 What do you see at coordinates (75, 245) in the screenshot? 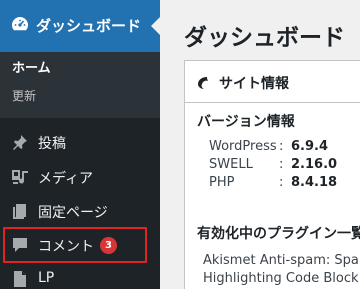
I see `comments-highlight-box` at bounding box center [75, 245].